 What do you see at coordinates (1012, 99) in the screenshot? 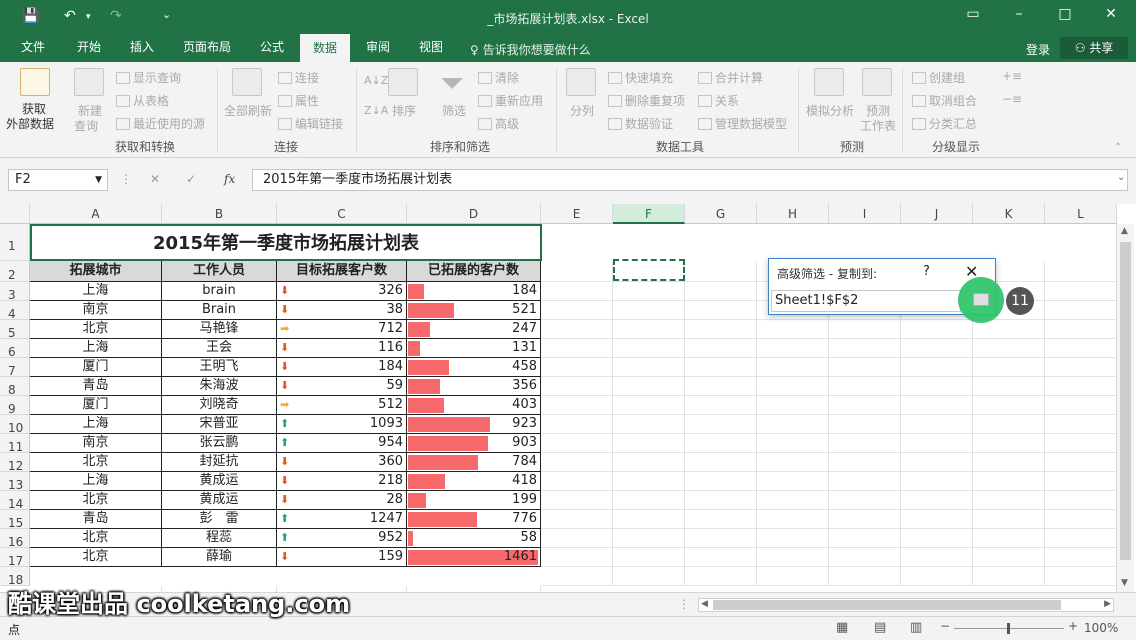
I see `hide-detail-icon: −≡` at bounding box center [1012, 99].